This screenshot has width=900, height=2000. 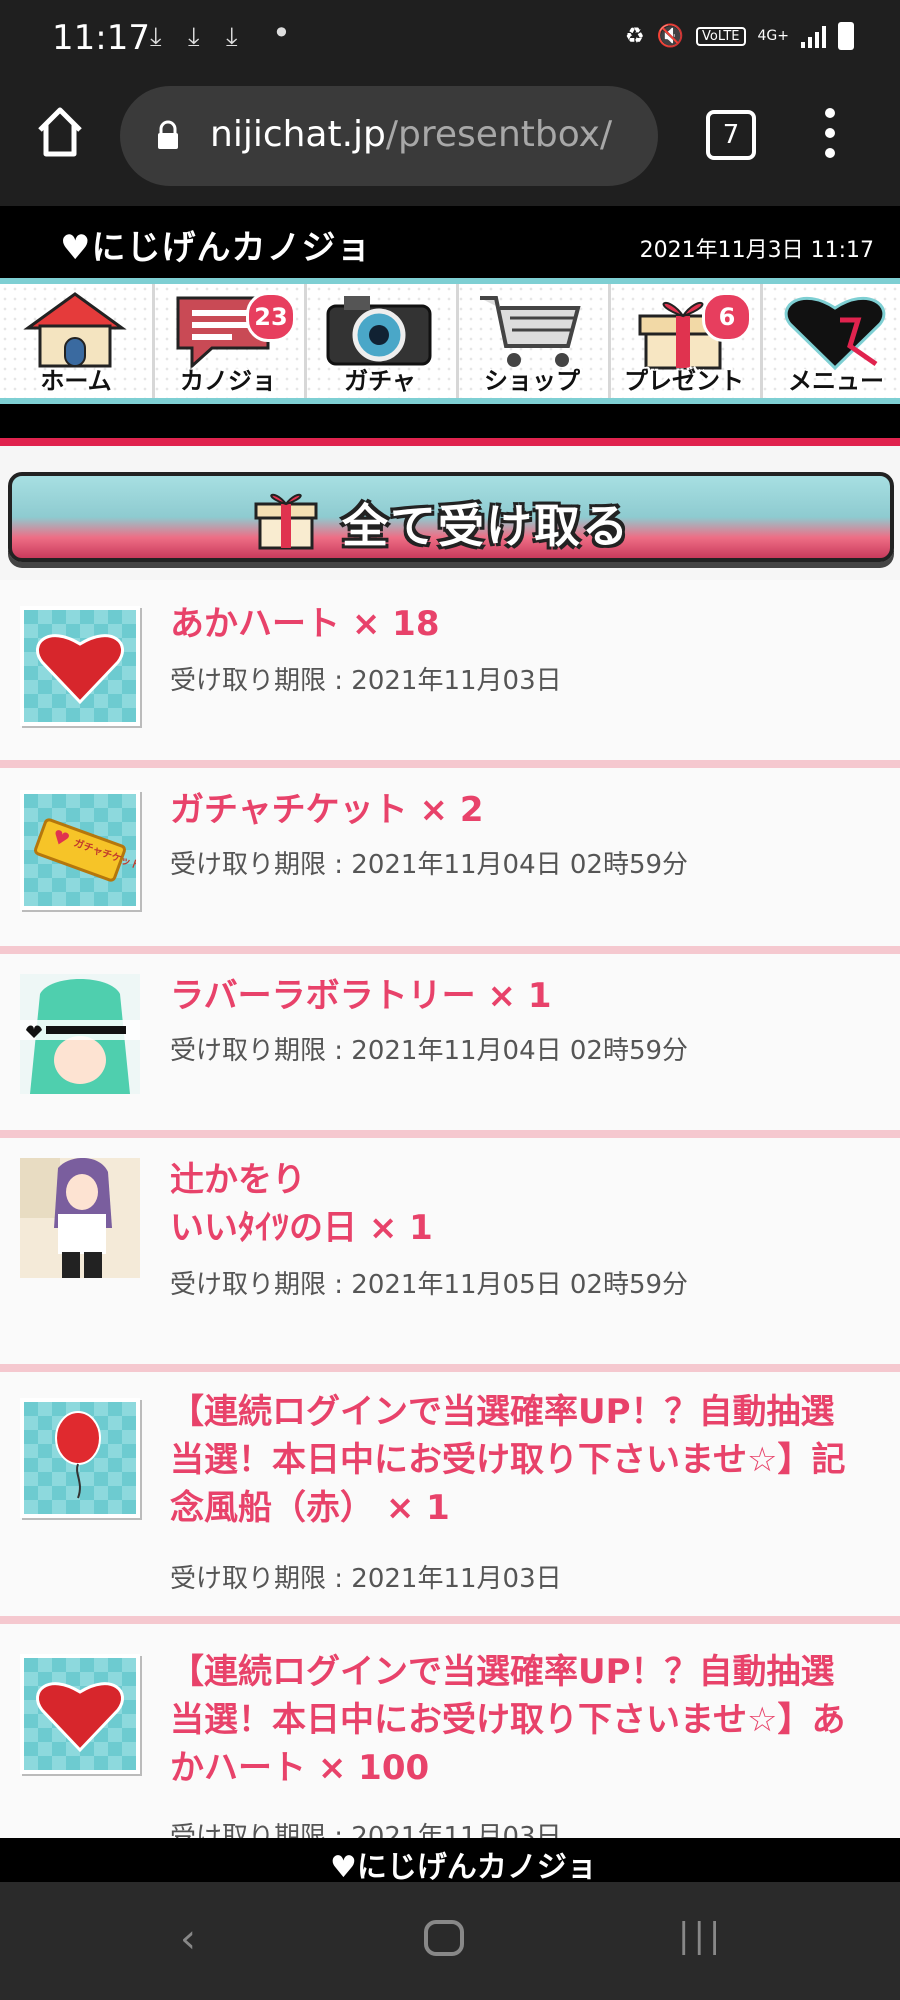 I want to click on nav-under-strip, so click(x=450, y=421).